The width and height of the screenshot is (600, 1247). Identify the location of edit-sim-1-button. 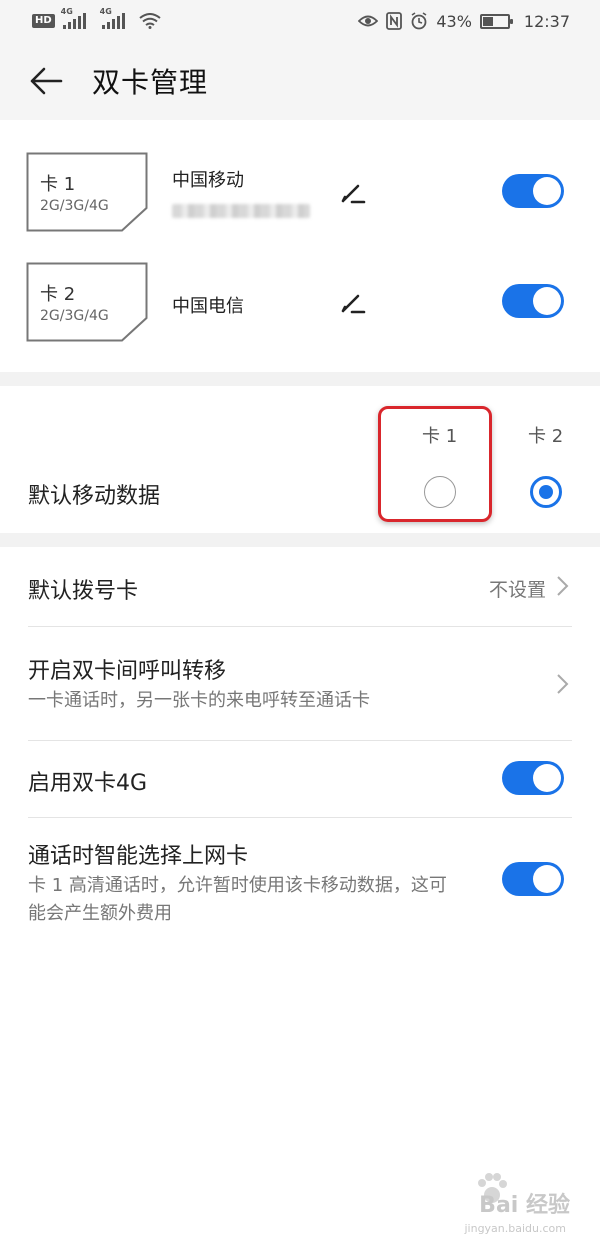
(353, 193).